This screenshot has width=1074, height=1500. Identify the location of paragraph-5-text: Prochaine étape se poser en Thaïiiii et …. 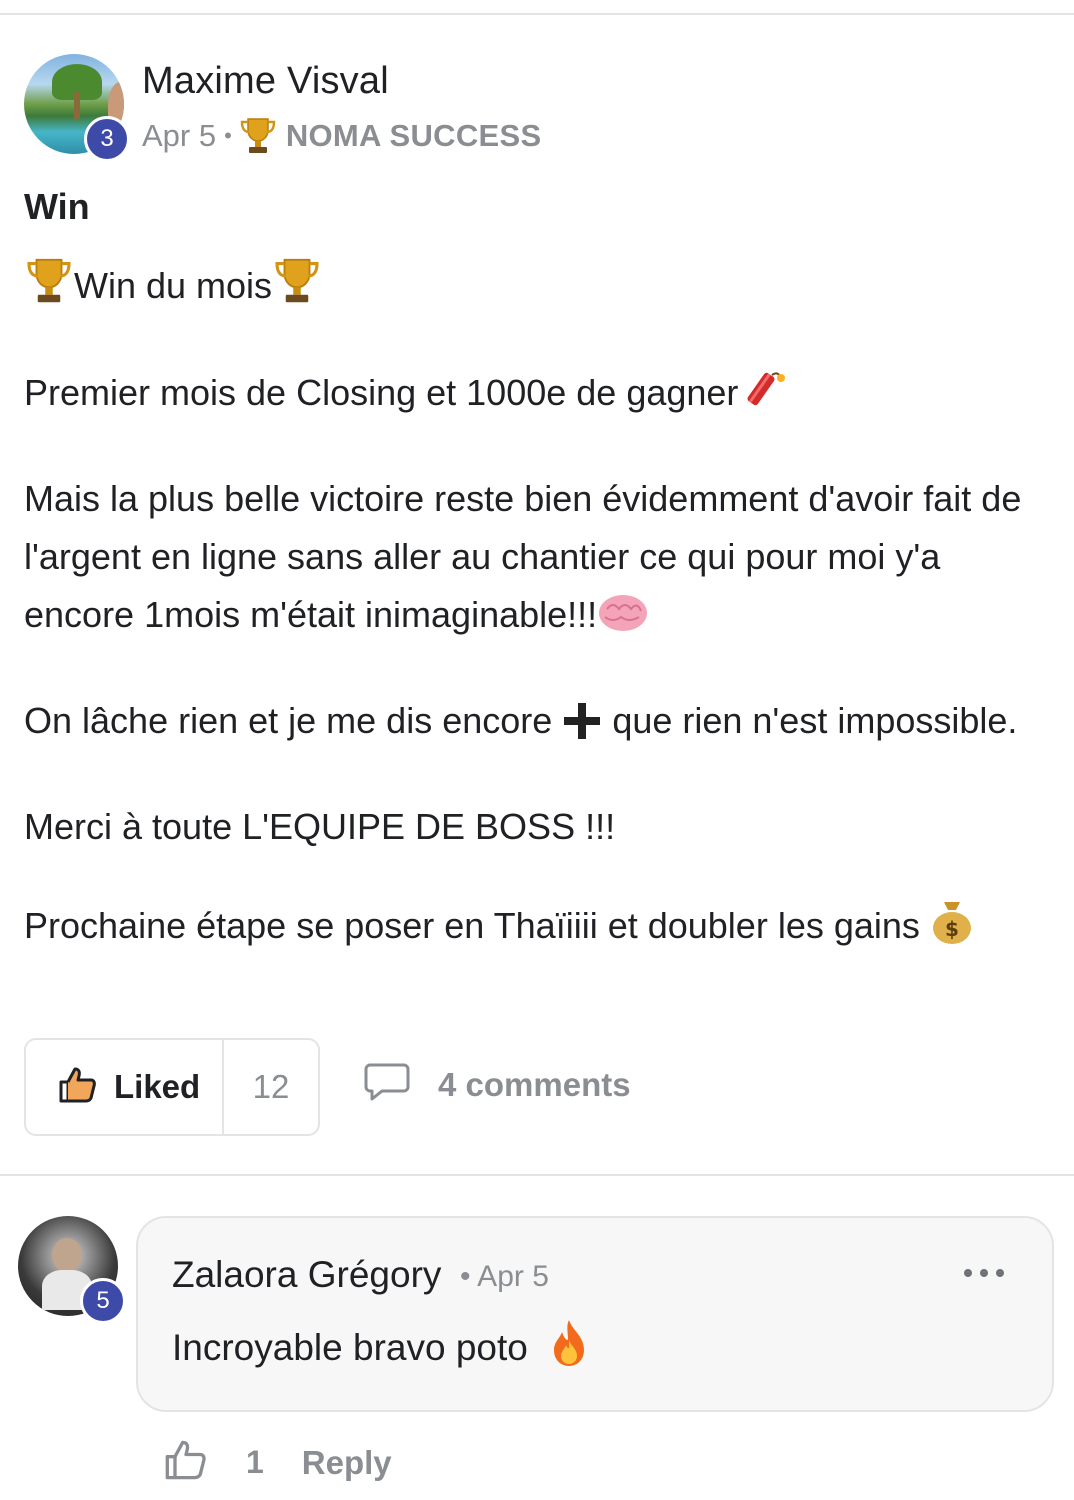
(472, 925).